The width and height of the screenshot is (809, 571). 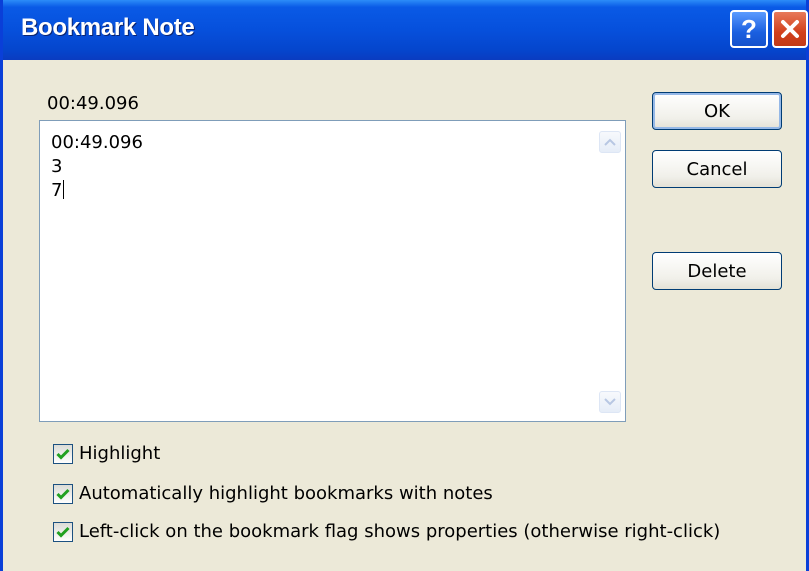 I want to click on scroll-down-arrow-icon, so click(x=610, y=402).